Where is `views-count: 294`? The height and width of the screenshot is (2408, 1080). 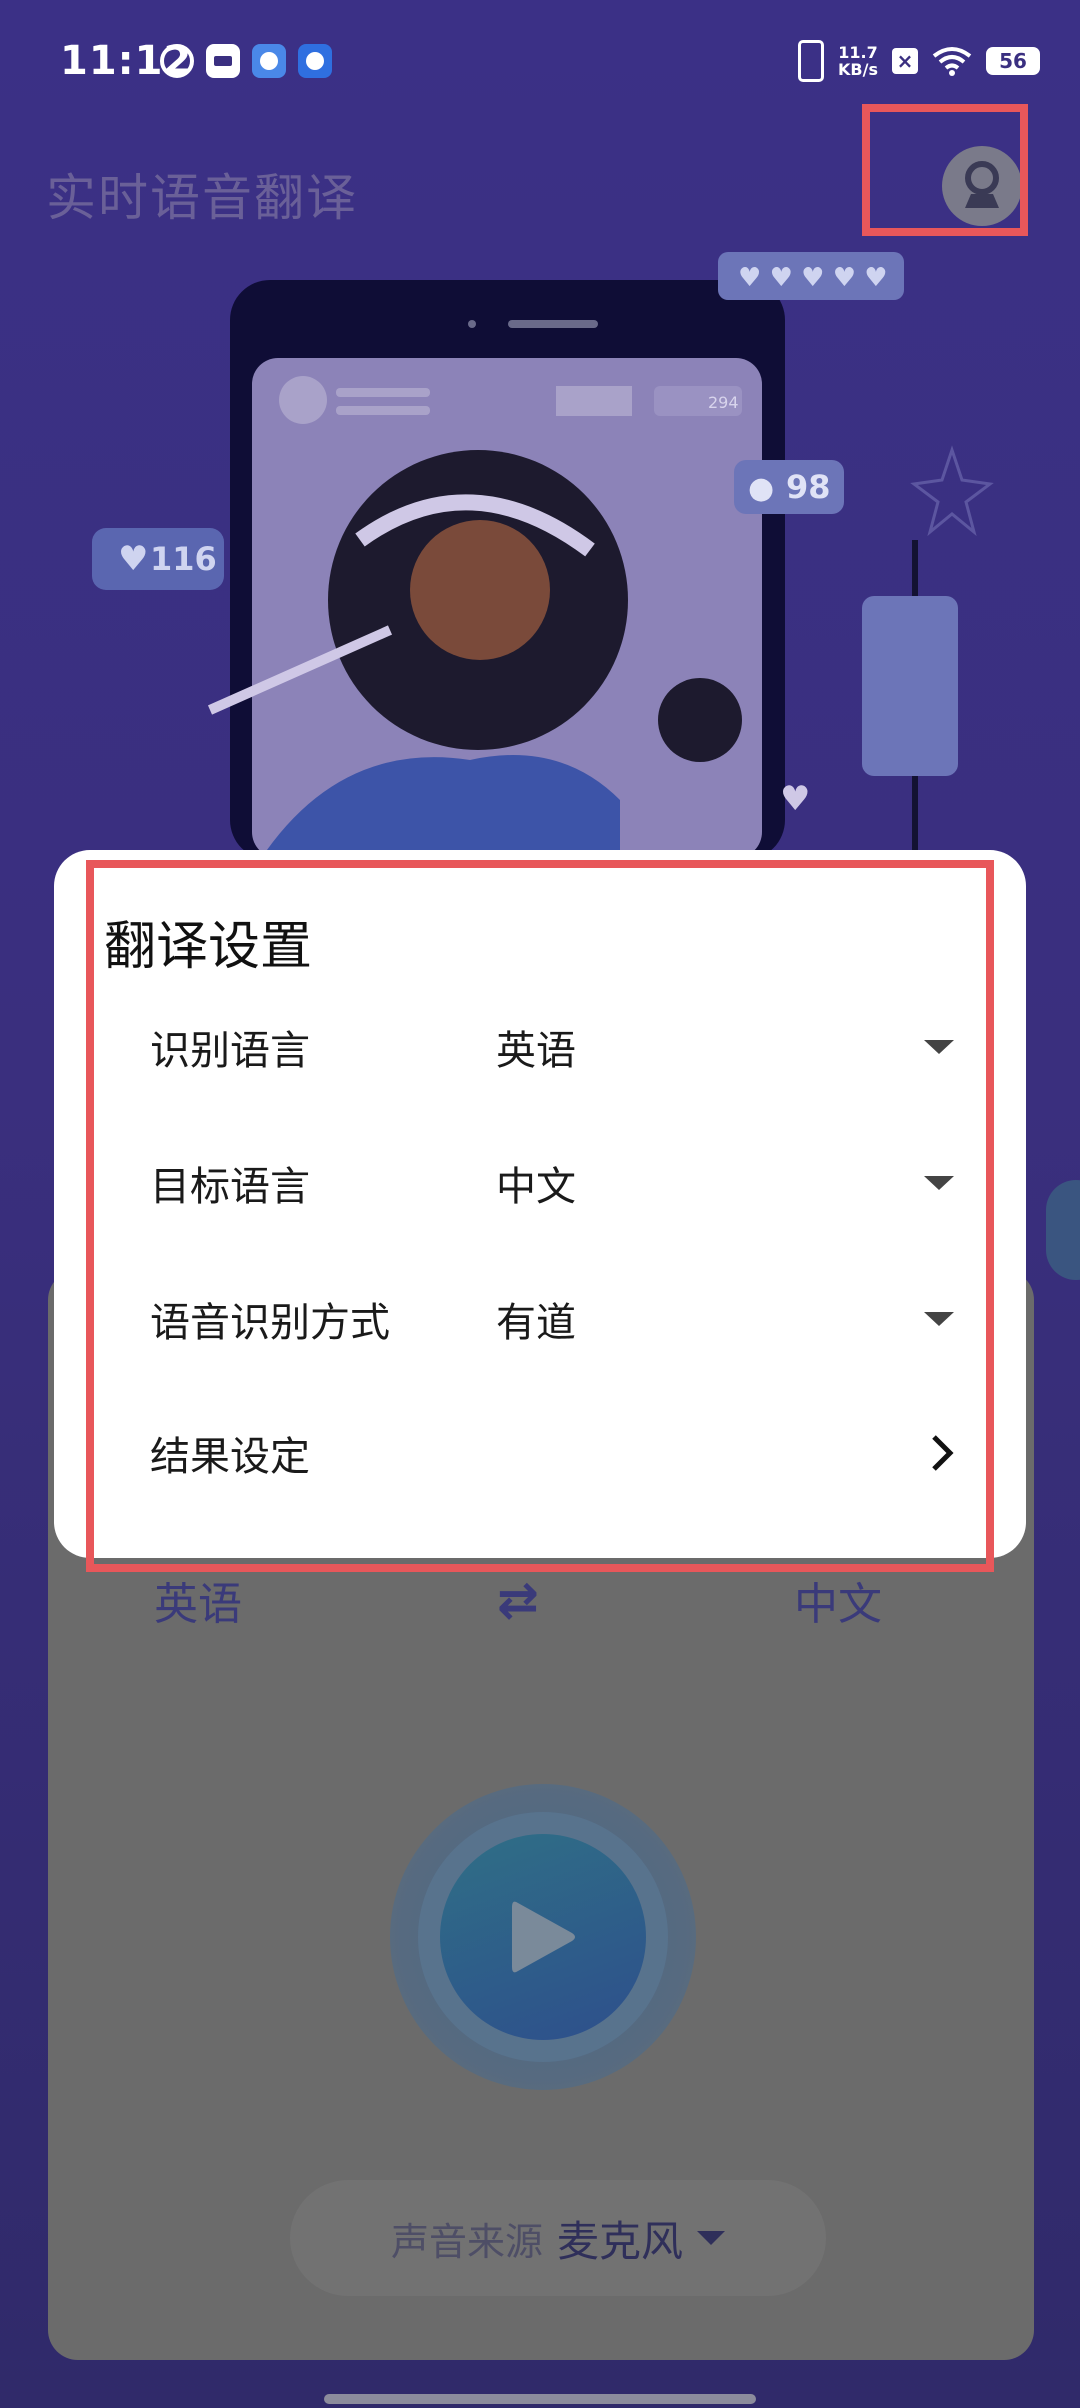 views-count: 294 is located at coordinates (723, 402).